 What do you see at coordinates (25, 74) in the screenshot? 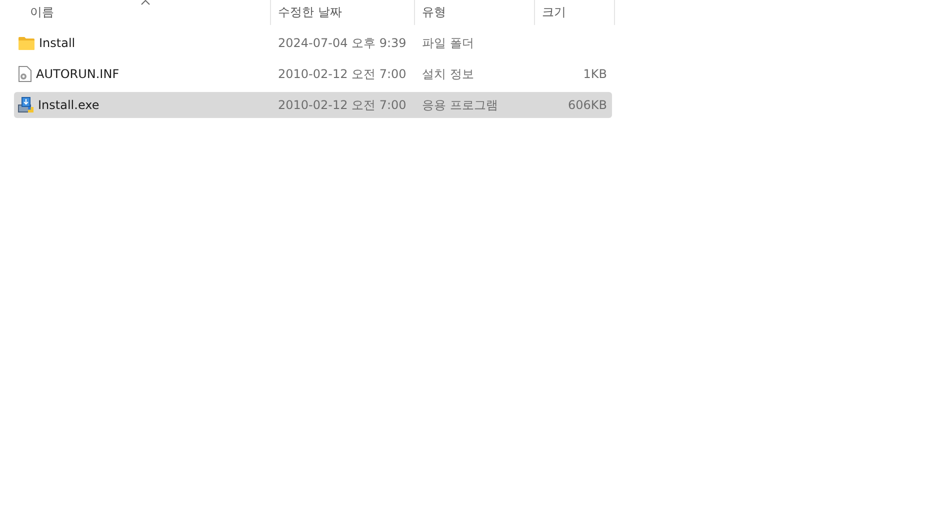
I see `settings-file-icon` at bounding box center [25, 74].